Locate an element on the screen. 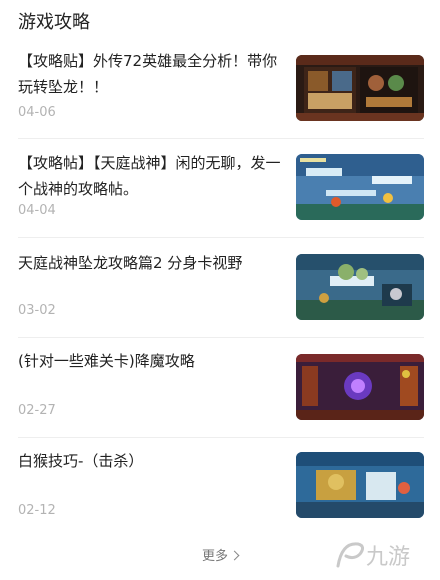  article-title: 白猴技巧-（击杀） is located at coordinates (150, 461).